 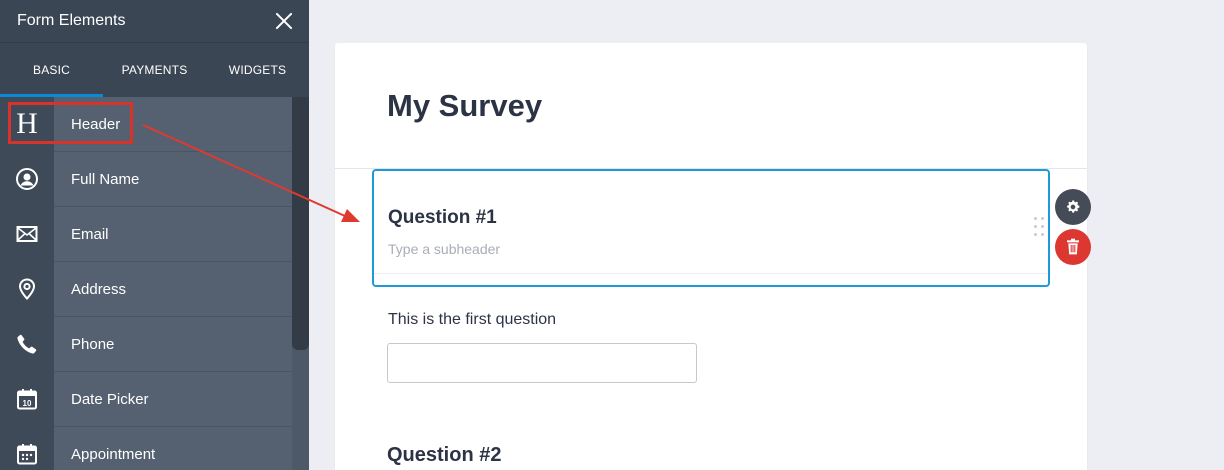 I want to click on close-icon, so click(x=284, y=21).